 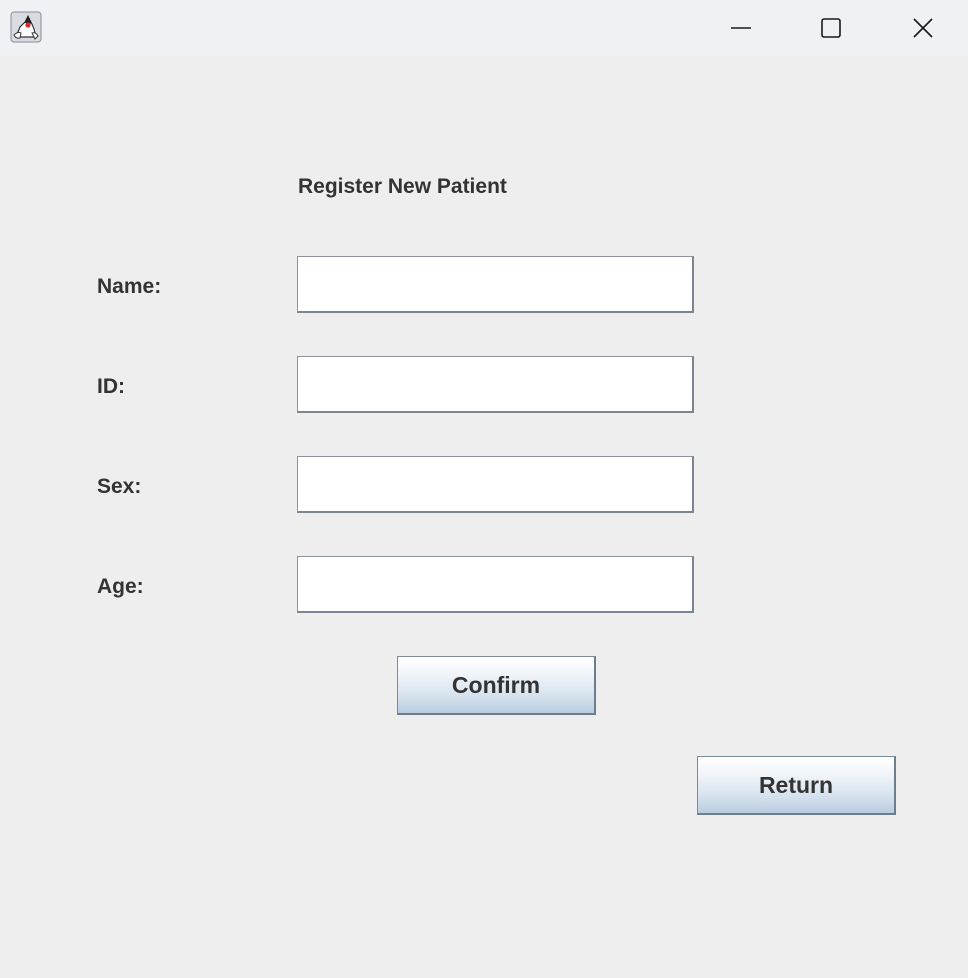 I want to click on age-label: Age:, so click(x=120, y=586).